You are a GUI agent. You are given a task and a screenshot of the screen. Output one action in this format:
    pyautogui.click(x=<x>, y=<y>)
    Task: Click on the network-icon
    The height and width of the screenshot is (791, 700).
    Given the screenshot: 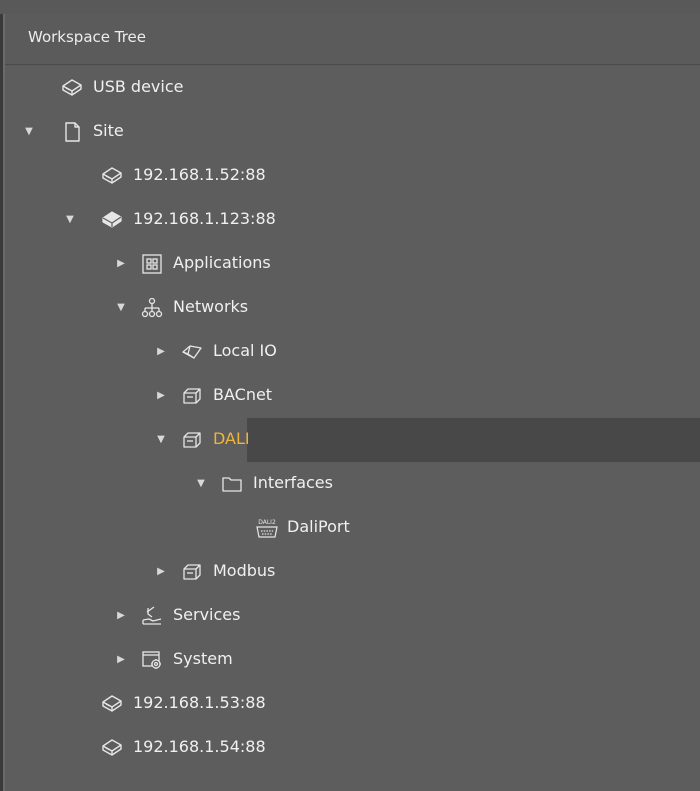 What is the action you would take?
    pyautogui.click(x=152, y=308)
    